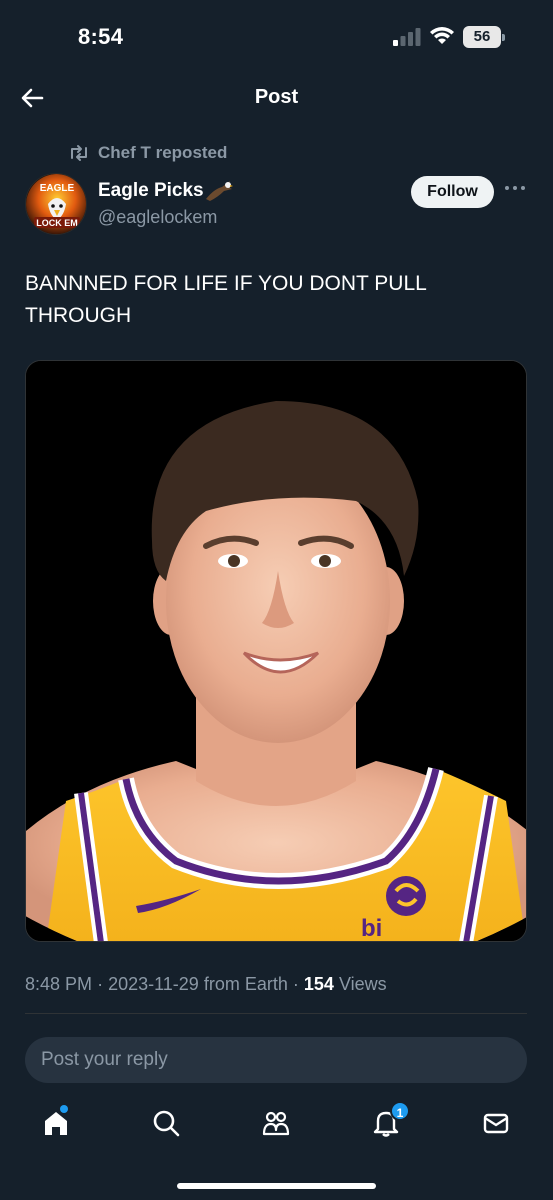 The height and width of the screenshot is (1200, 553). Describe the element at coordinates (400, 1111) in the screenshot. I see `notification-badge: 1` at that location.